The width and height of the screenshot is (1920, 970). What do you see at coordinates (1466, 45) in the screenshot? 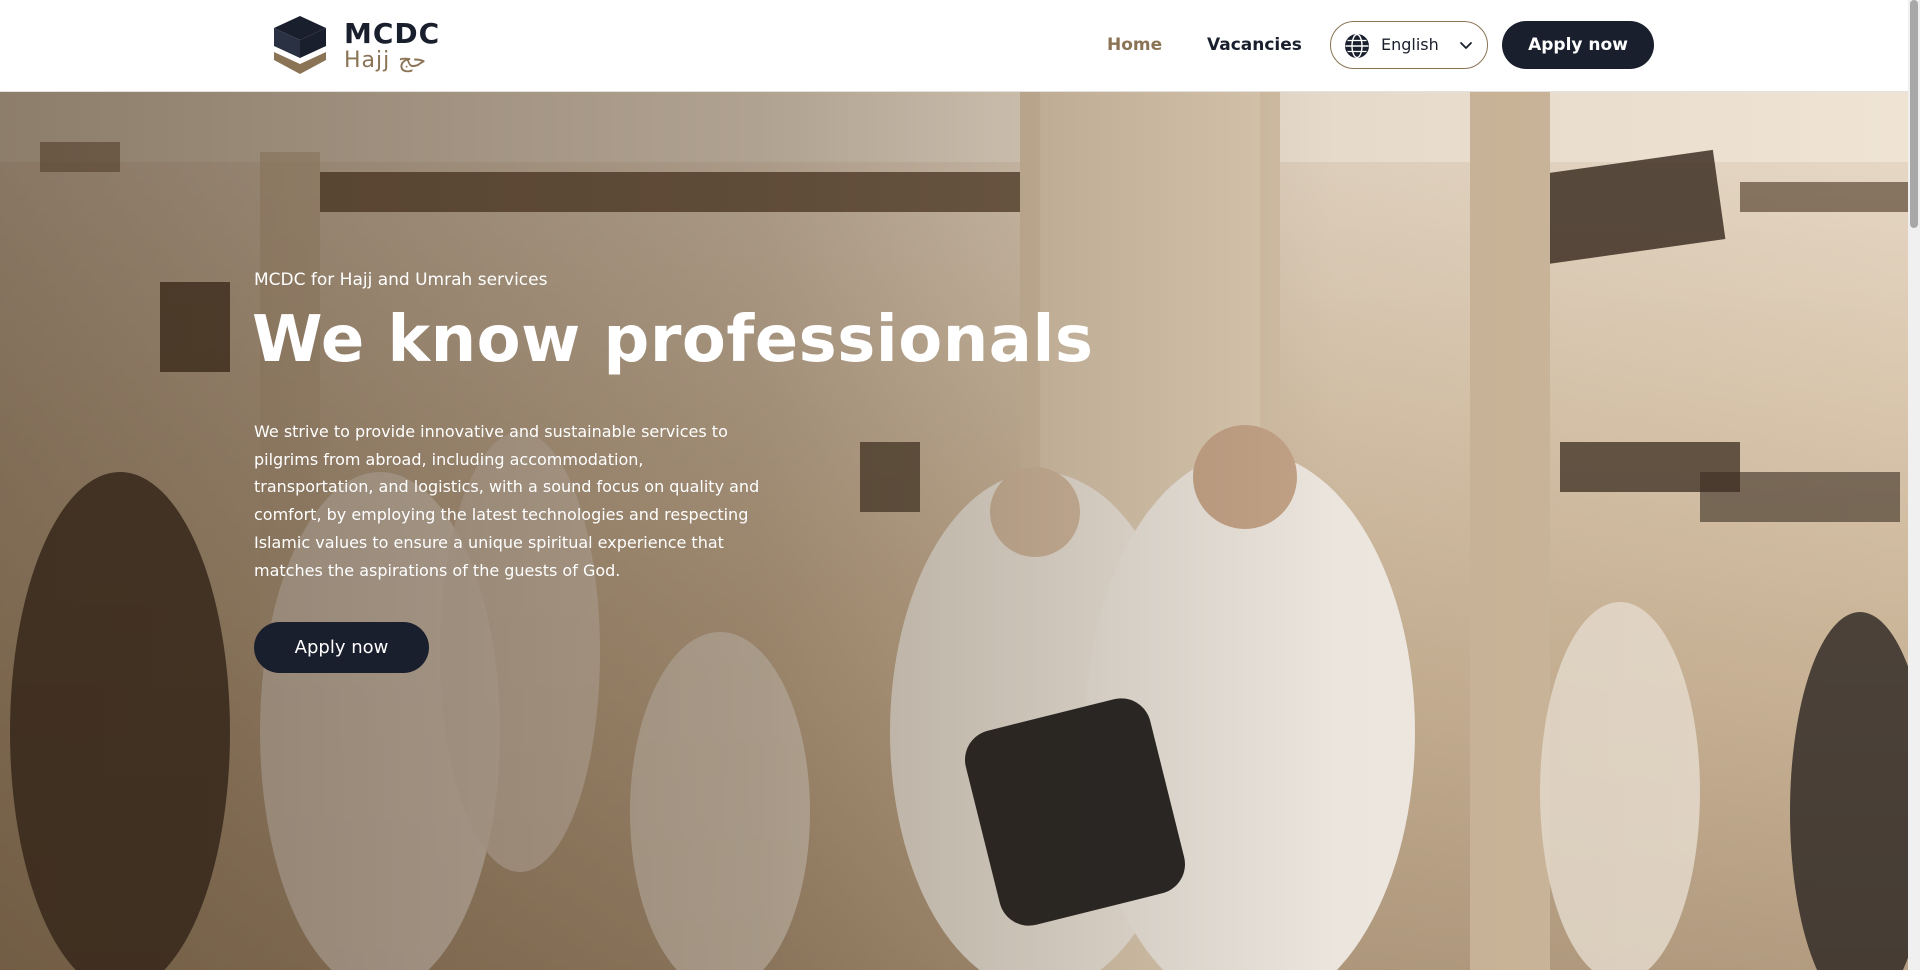
I see `chevron-down-icon` at bounding box center [1466, 45].